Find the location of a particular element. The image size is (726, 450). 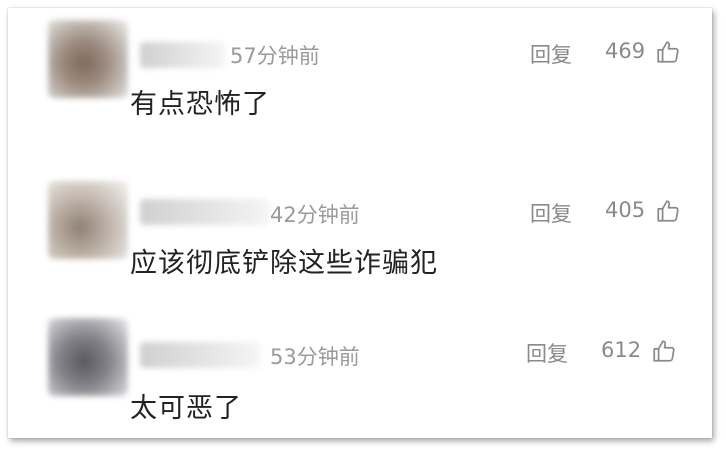

comment-time: 57分钟前 is located at coordinates (275, 56).